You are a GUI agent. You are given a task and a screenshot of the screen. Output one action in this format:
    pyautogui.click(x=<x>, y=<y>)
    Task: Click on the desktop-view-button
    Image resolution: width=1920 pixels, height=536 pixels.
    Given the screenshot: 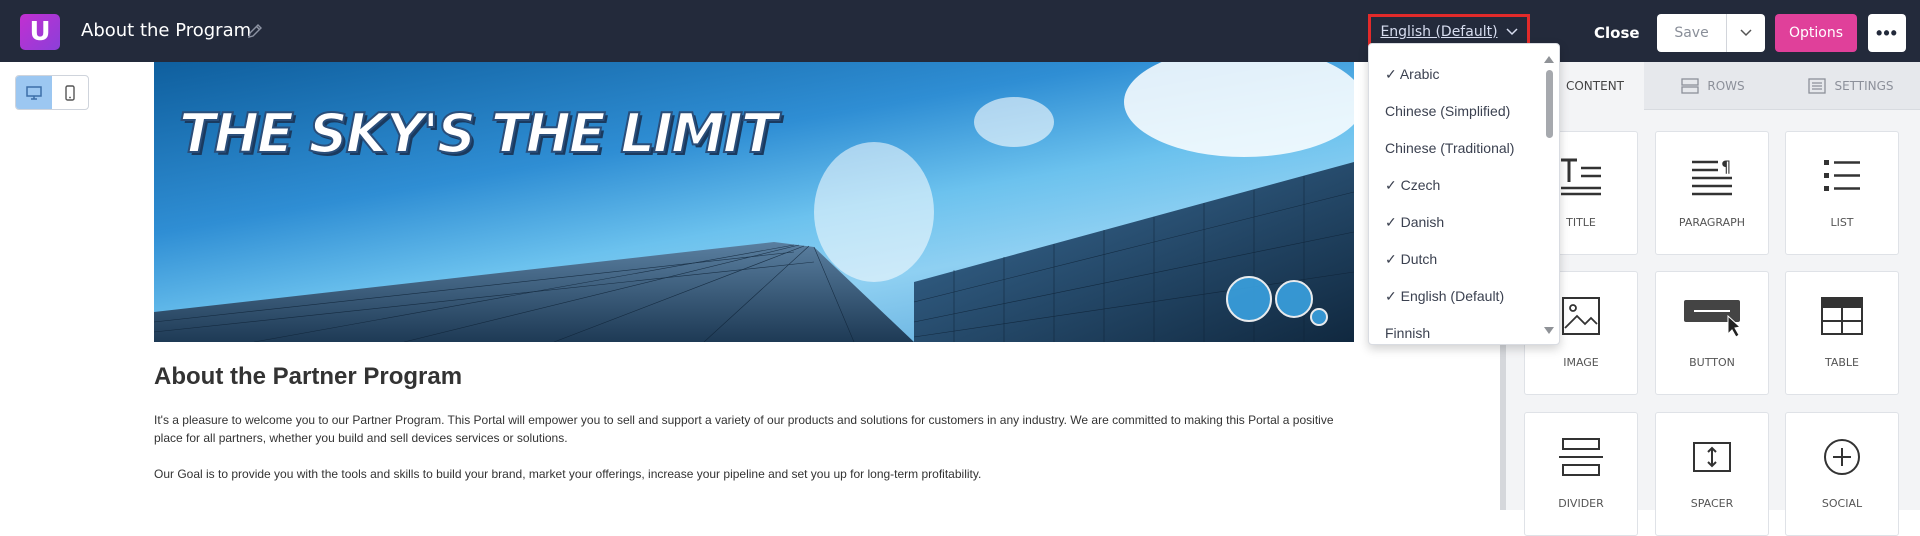 What is the action you would take?
    pyautogui.click(x=34, y=92)
    